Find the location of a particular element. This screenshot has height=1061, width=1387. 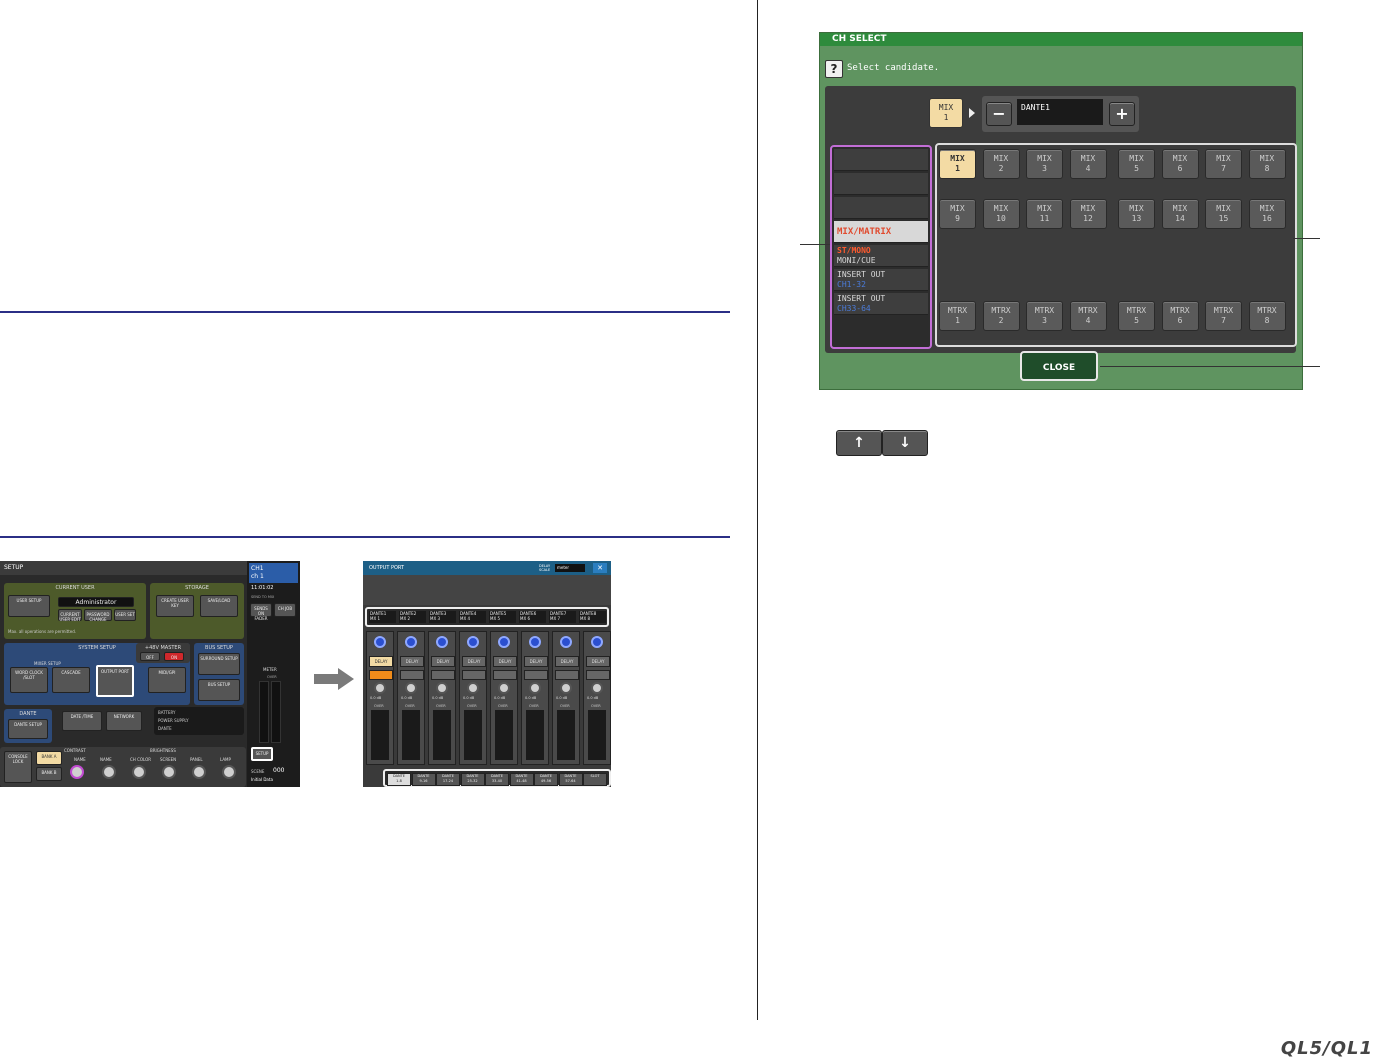

channel-button: MIX 4 is located at coordinates (1088, 164).